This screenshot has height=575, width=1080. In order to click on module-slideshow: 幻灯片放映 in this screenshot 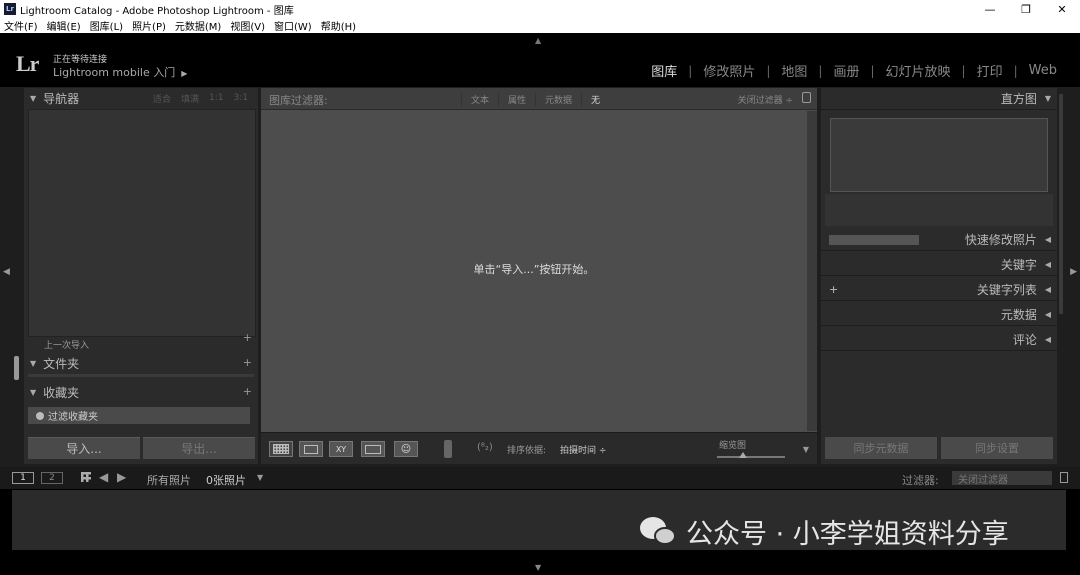, I will do `click(918, 70)`.